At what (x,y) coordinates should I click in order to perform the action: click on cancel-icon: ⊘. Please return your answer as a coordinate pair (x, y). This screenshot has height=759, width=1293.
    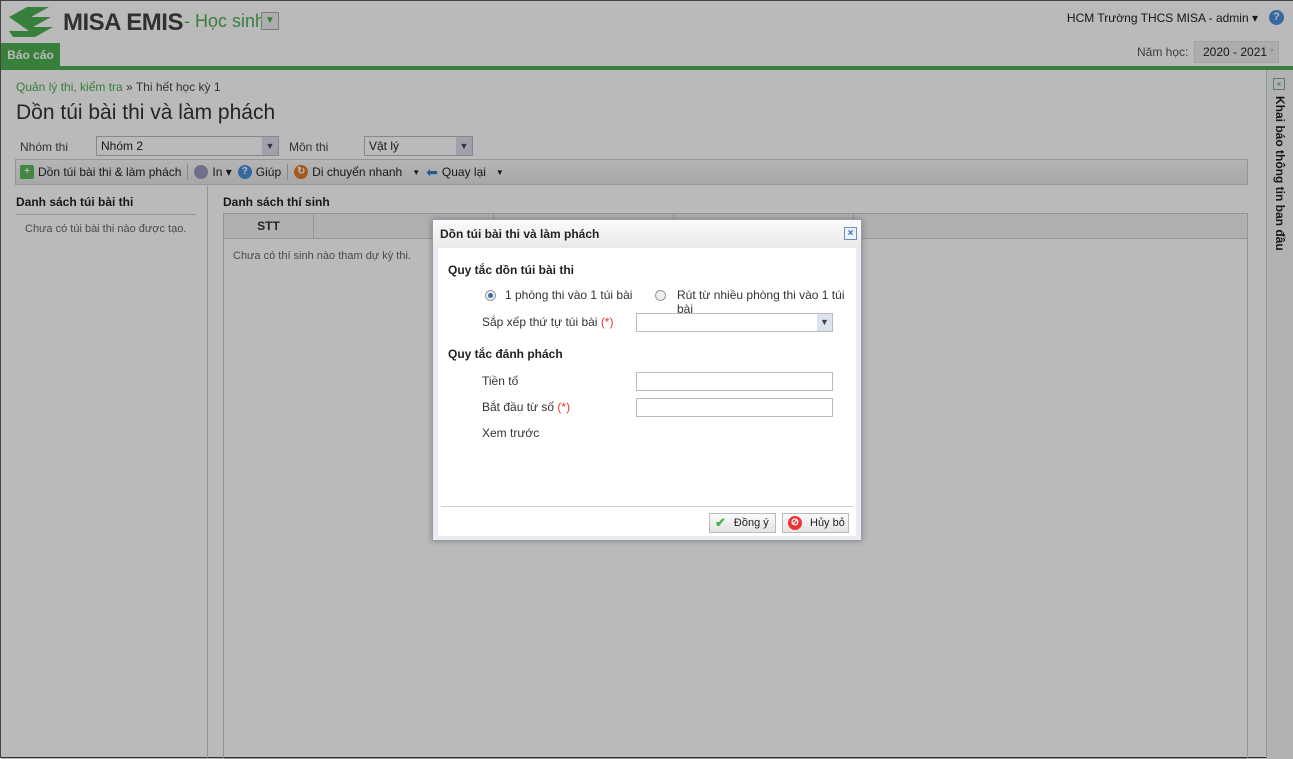
    Looking at the image, I should click on (795, 523).